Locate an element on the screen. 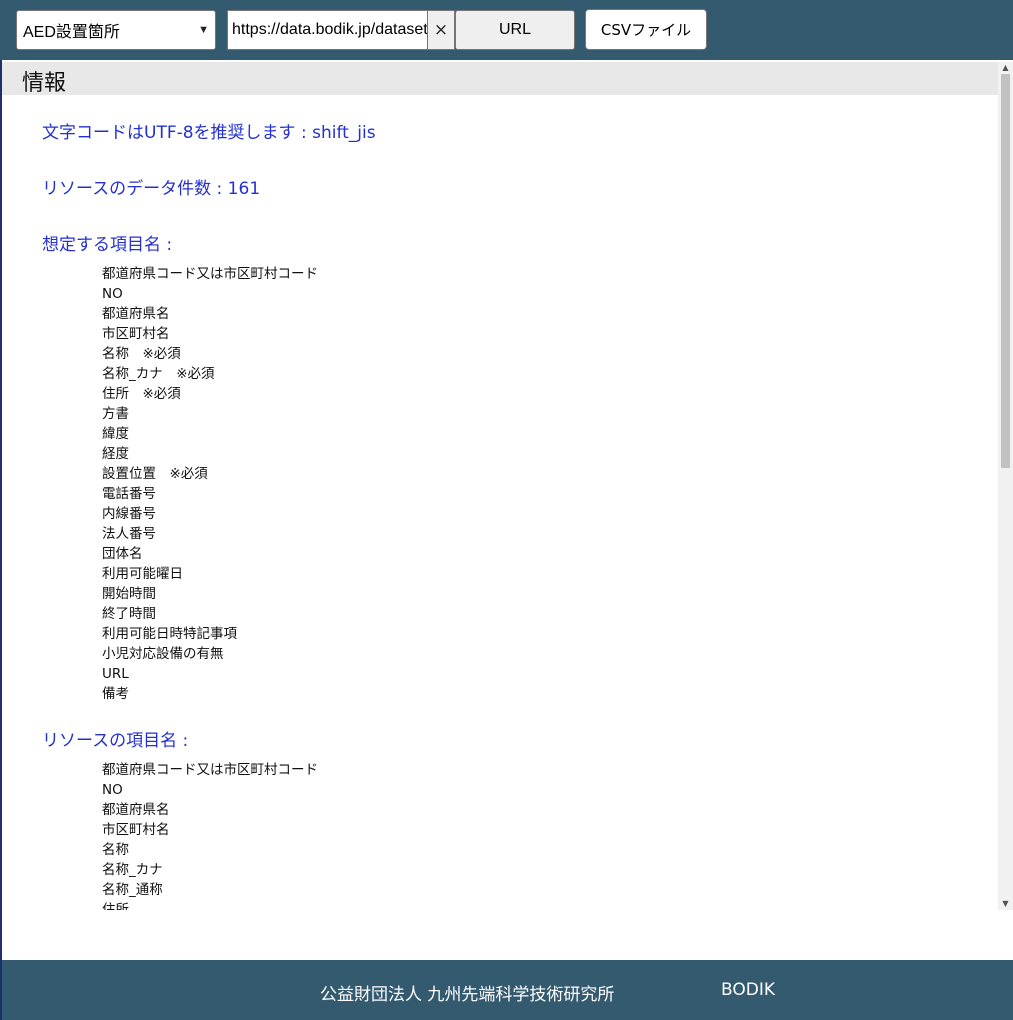  list-item: 経度 is located at coordinates (115, 454).